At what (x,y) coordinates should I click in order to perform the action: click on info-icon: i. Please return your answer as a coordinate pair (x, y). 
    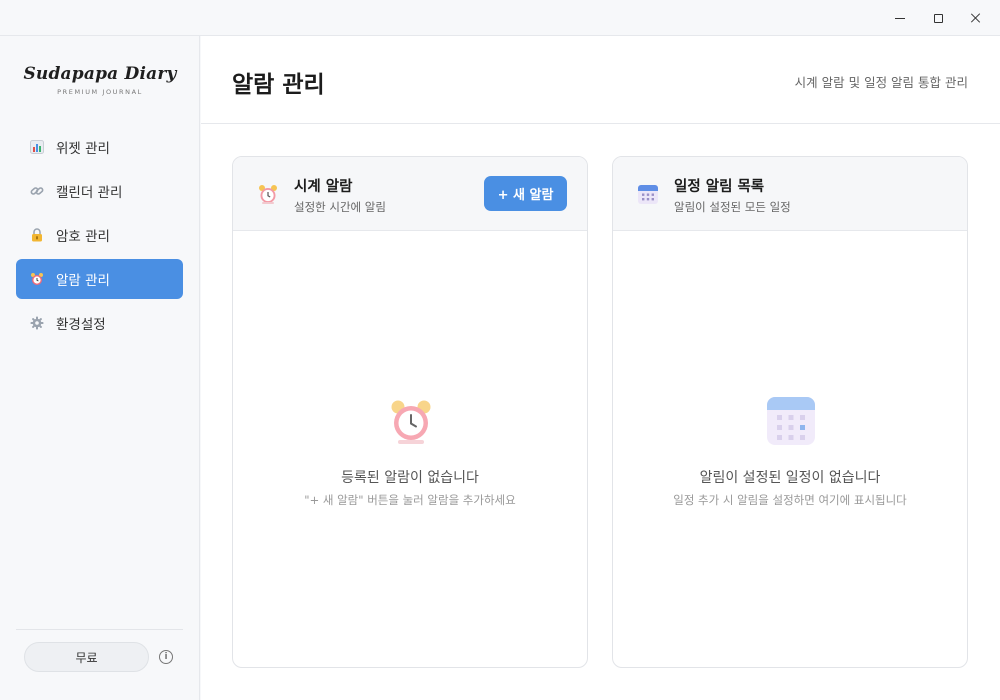
    Looking at the image, I should click on (166, 657).